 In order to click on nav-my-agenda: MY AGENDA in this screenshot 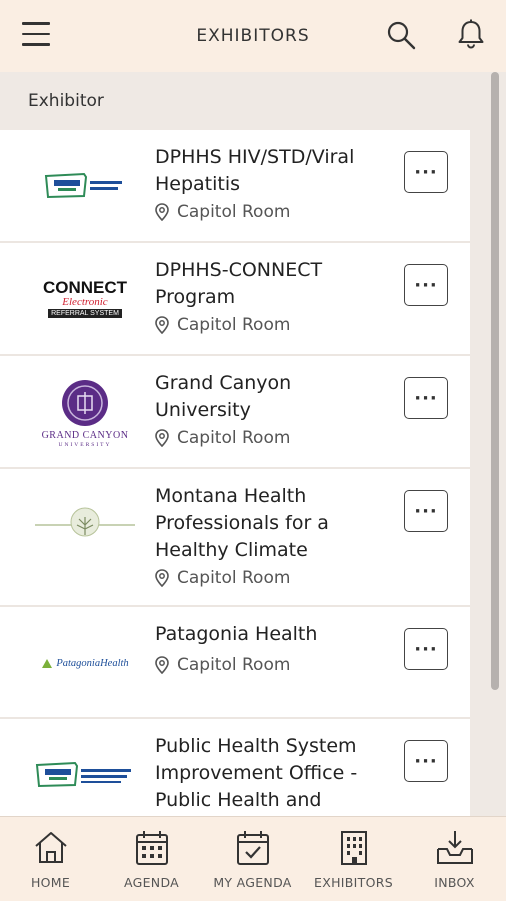, I will do `click(252, 859)`.